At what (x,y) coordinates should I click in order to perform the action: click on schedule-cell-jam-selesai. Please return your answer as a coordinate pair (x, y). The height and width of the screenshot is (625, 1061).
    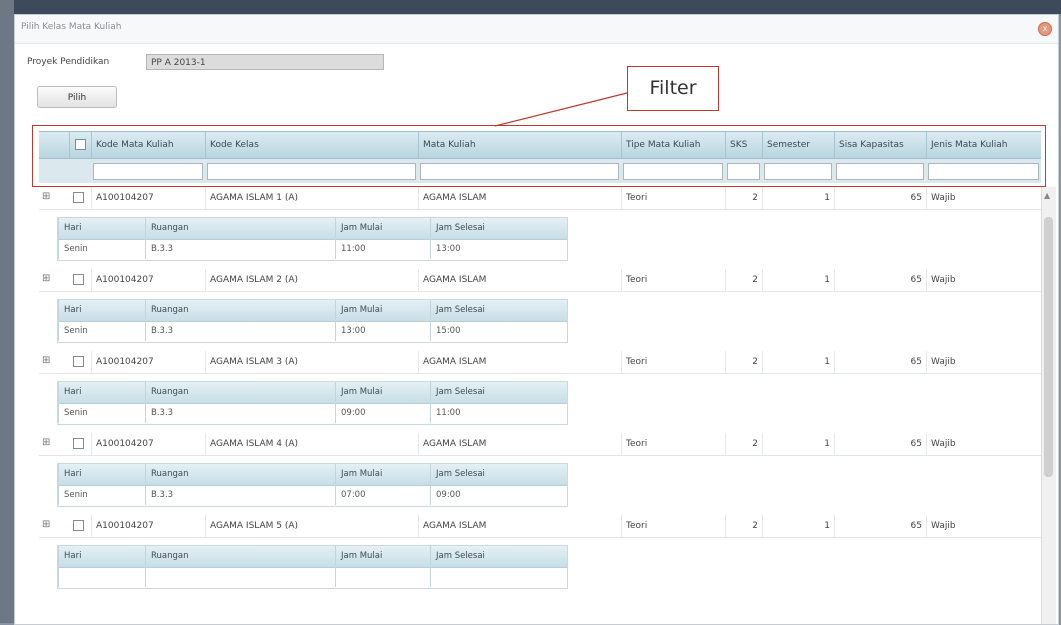
    Looking at the image, I should click on (484, 577).